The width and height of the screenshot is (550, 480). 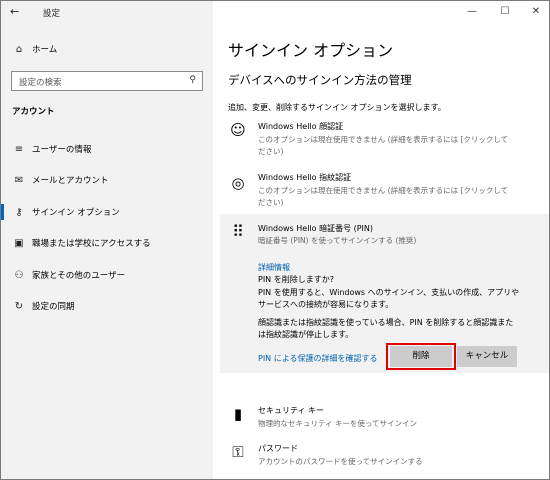 What do you see at coordinates (311, 50) in the screenshot?
I see `page-title: サインイン オプション` at bounding box center [311, 50].